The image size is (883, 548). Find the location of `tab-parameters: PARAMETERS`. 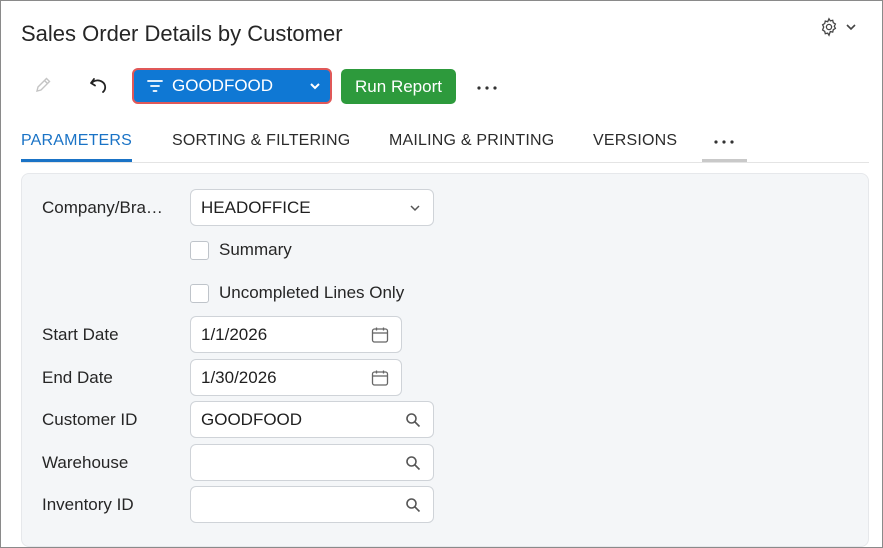

tab-parameters: PARAMETERS is located at coordinates (76, 141).